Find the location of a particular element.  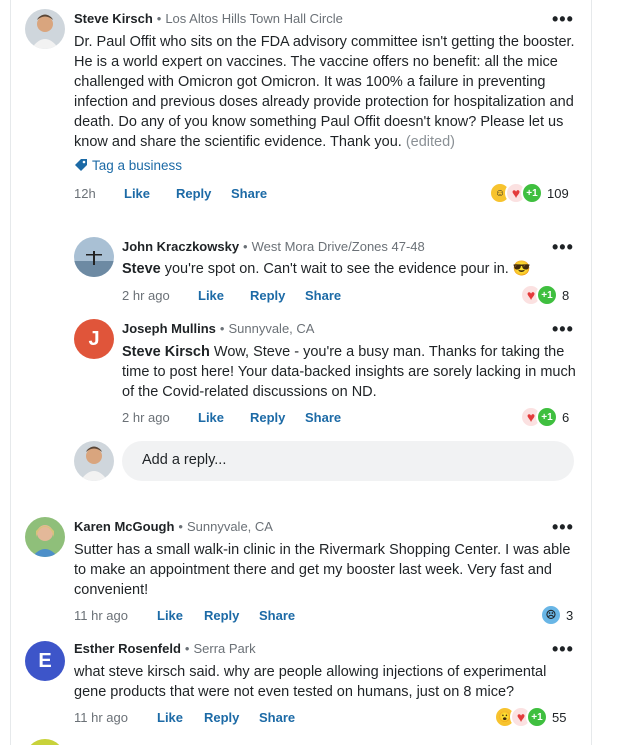

reaction-count: 6 is located at coordinates (566, 417).